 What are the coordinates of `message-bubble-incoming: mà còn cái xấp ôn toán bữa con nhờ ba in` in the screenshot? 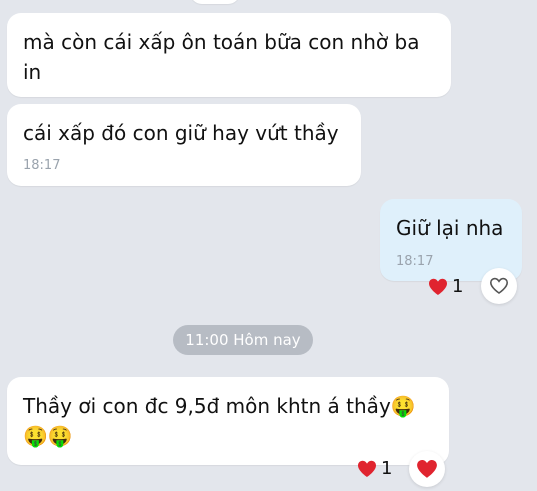 It's located at (229, 55).